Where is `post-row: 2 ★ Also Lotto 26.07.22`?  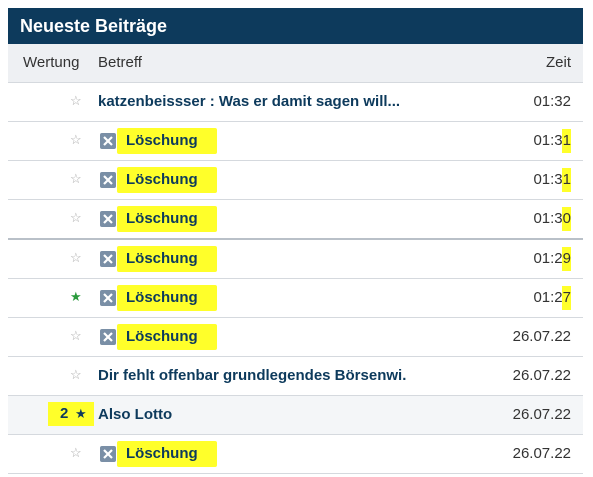
post-row: 2 ★ Also Lotto 26.07.22 is located at coordinates (295, 415).